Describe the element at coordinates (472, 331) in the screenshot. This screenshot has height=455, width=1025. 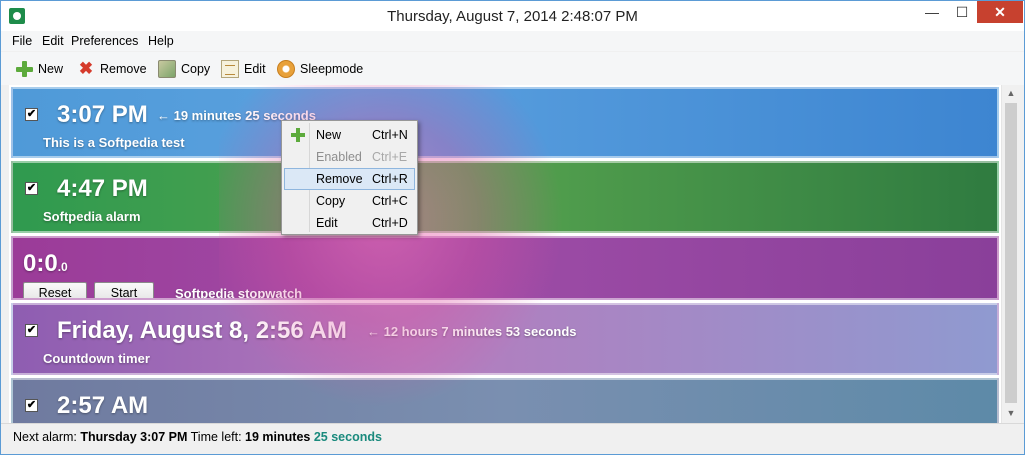
I see `alarm-remaining: ← 12 hours 7 minutes 53 seconds` at that location.